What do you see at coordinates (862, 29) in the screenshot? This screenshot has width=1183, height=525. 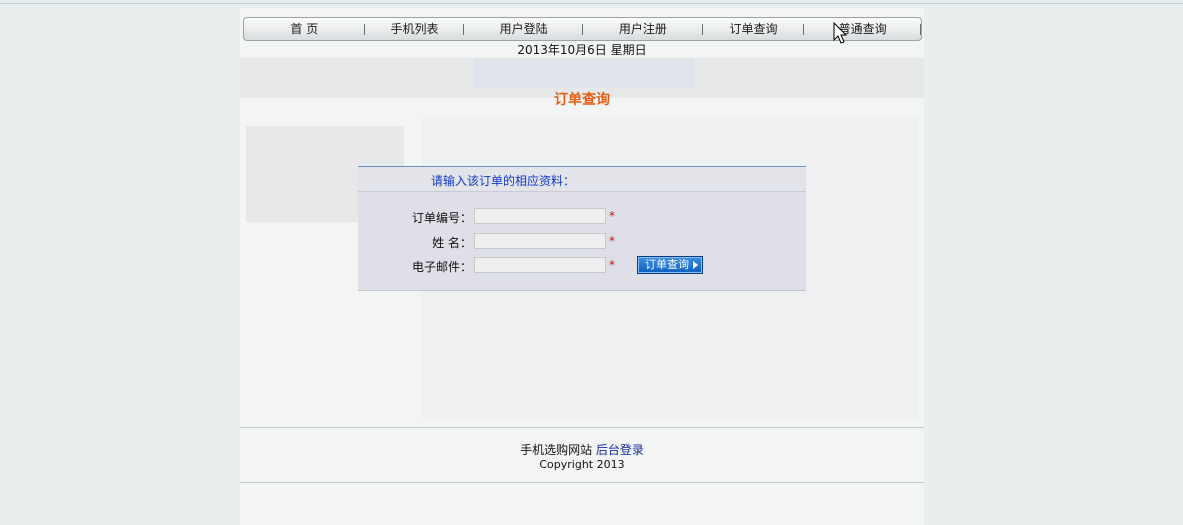 I see `nav-item-general-query: 普通查询` at bounding box center [862, 29].